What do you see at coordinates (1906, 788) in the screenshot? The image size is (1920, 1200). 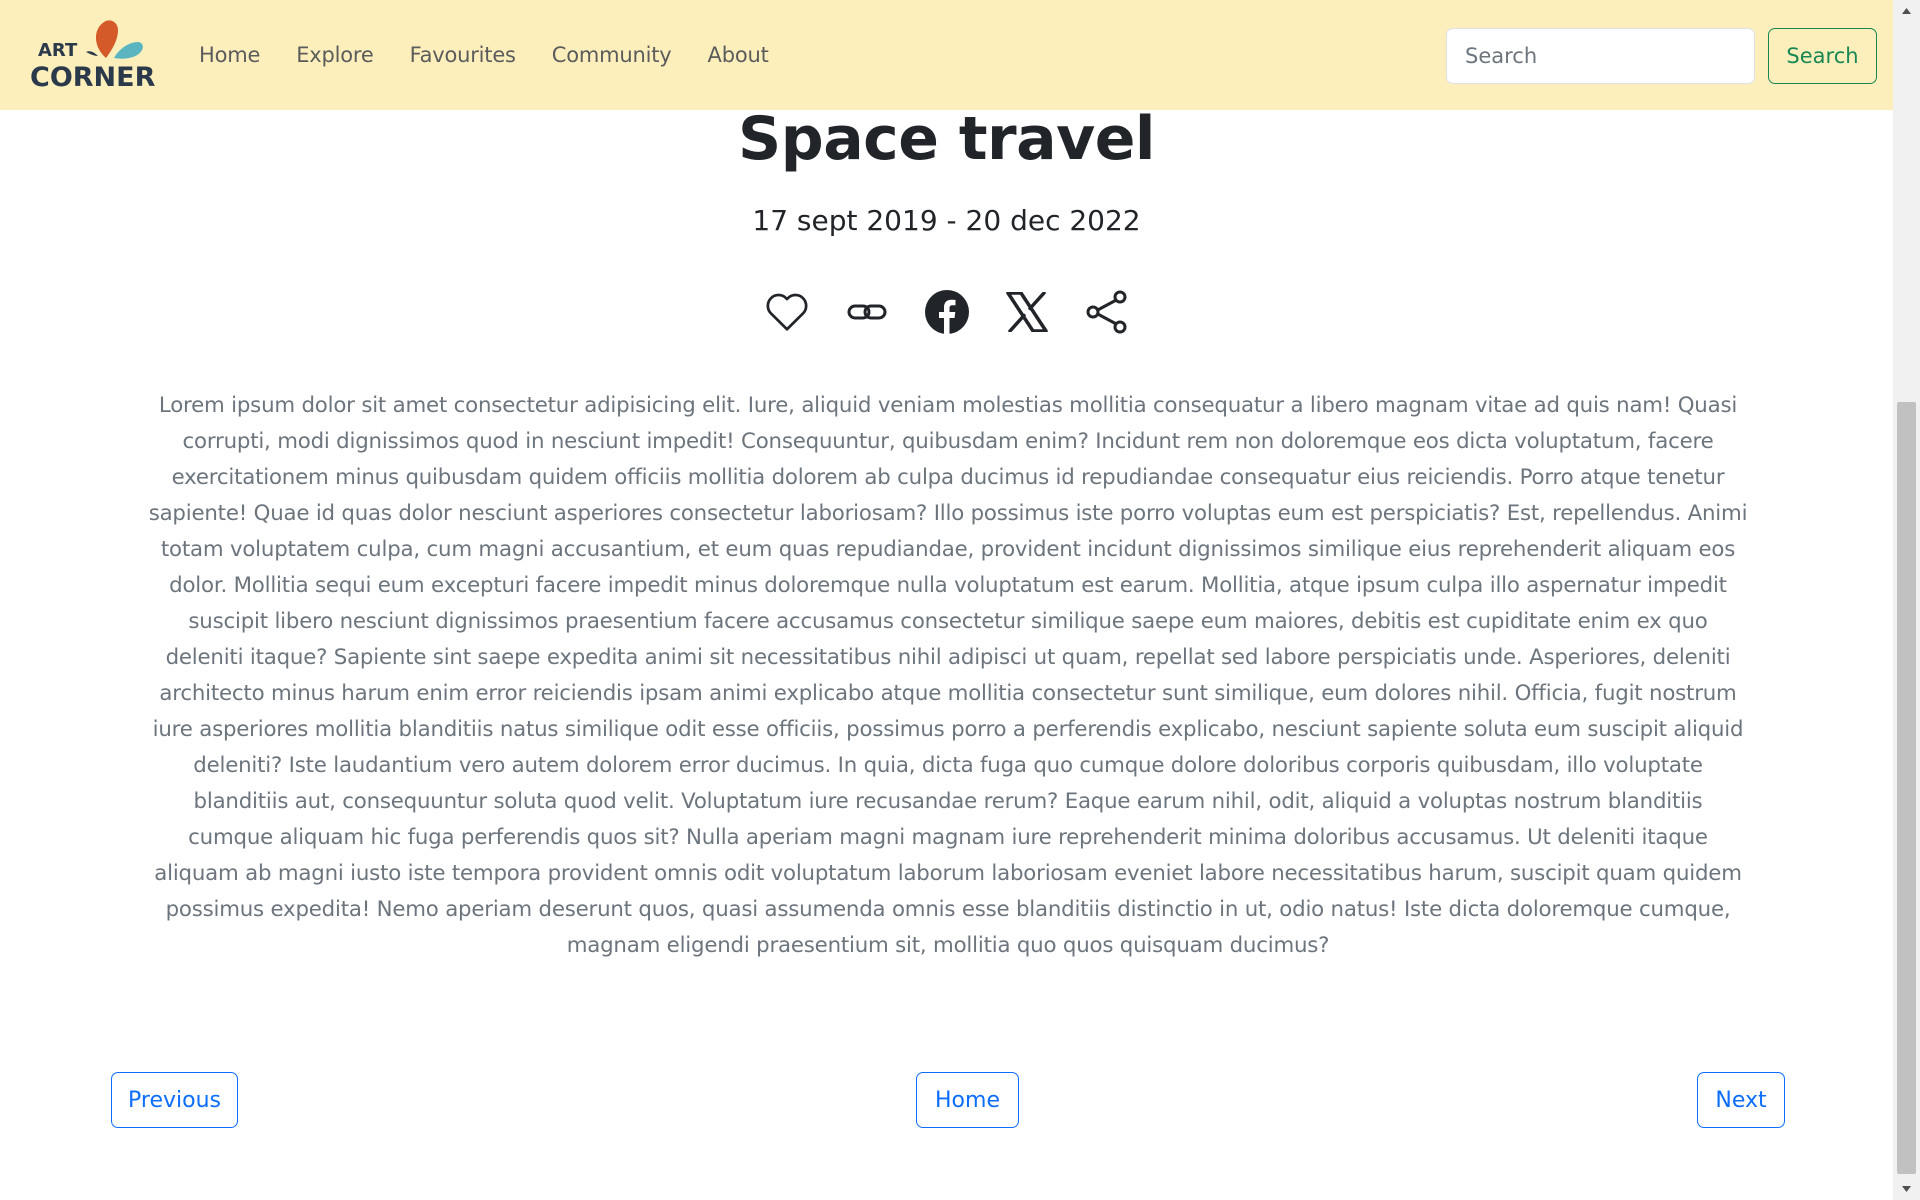 I see `scrollbar-thumb` at bounding box center [1906, 788].